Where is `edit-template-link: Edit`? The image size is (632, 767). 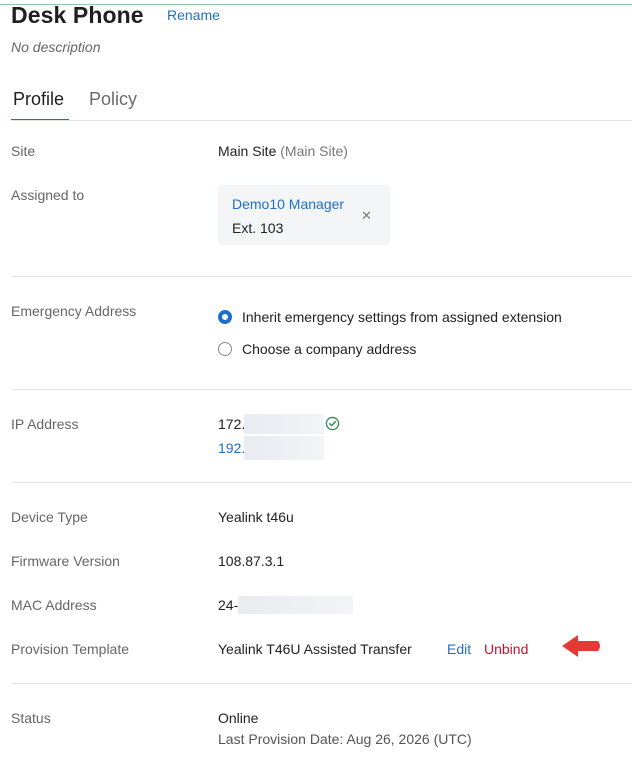 edit-template-link: Edit is located at coordinates (459, 649).